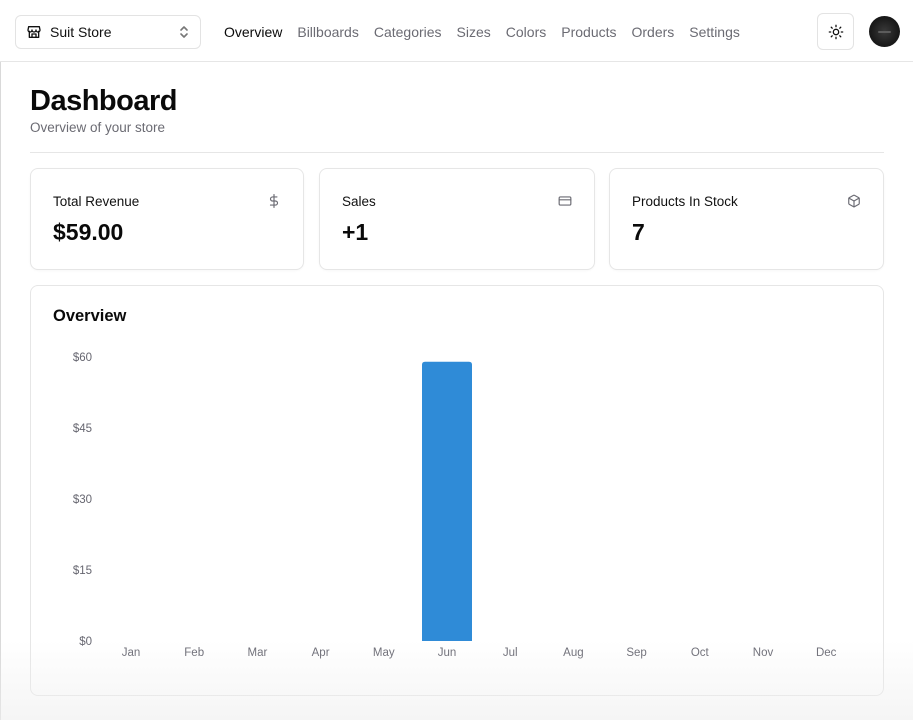  What do you see at coordinates (685, 201) in the screenshot?
I see `stat-label: Products In Stock` at bounding box center [685, 201].